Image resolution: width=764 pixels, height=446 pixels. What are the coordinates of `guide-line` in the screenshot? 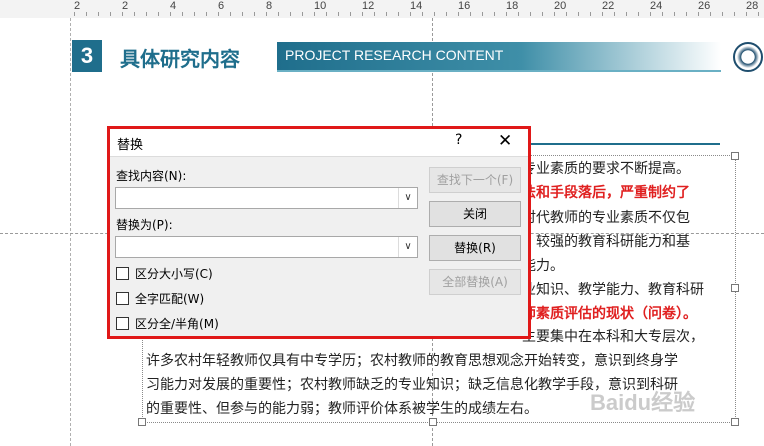 It's located at (70, 232).